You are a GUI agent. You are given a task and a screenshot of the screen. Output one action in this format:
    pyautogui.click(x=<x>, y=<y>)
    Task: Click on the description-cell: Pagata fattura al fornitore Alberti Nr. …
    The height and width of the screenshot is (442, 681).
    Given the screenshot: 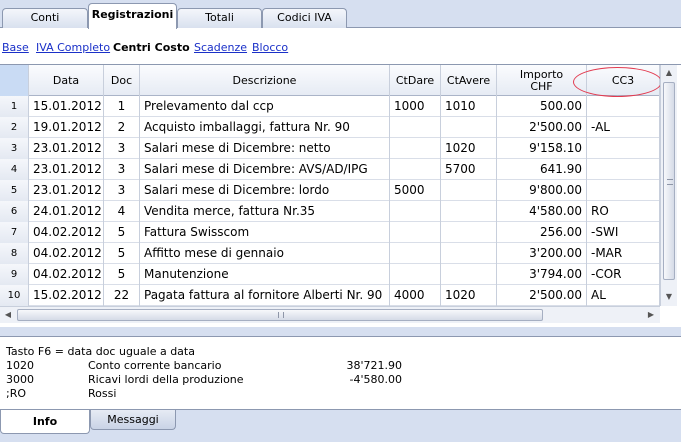 What is the action you would take?
    pyautogui.click(x=265, y=295)
    